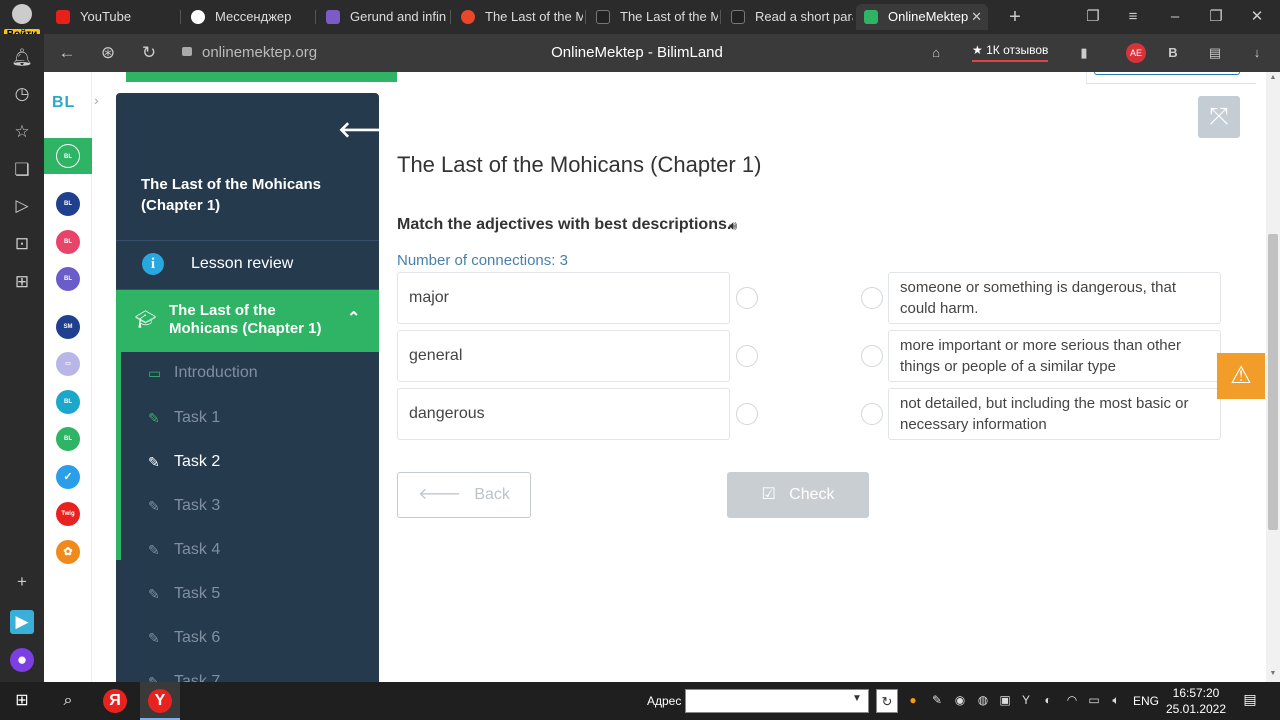  Describe the element at coordinates (353, 318) in the screenshot. I see `chevron-up-icon: ⌃` at that location.